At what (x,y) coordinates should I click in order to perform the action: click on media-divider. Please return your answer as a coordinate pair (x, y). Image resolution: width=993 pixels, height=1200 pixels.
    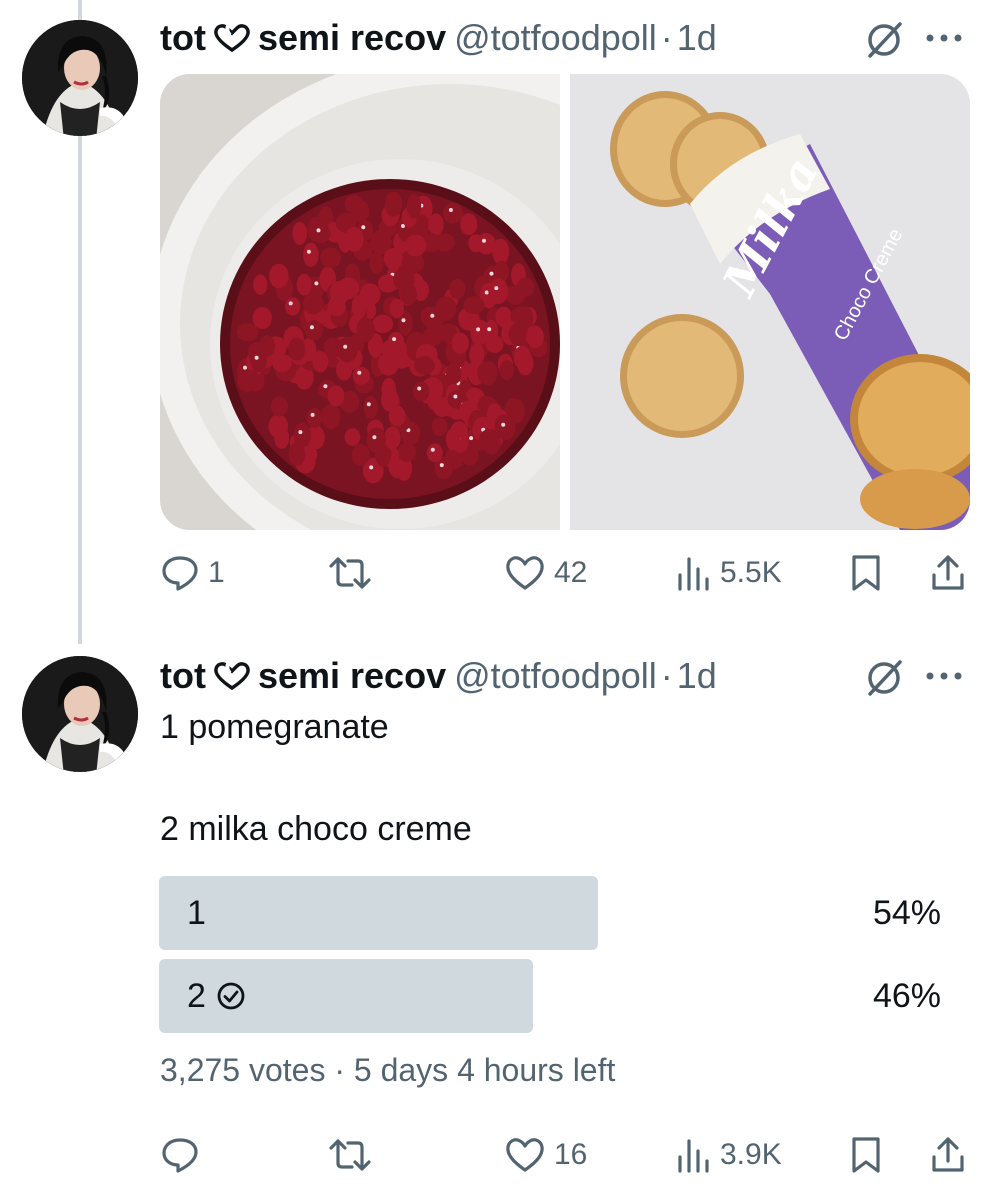
    Looking at the image, I should click on (565, 302).